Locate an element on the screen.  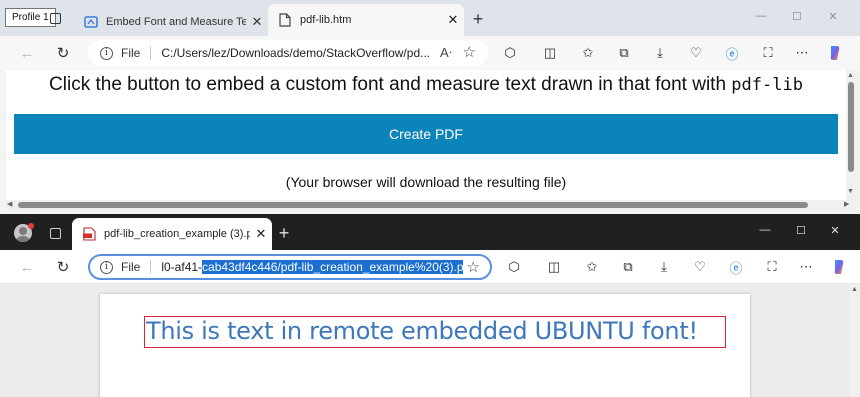
avatar-body is located at coordinates (23, 239).